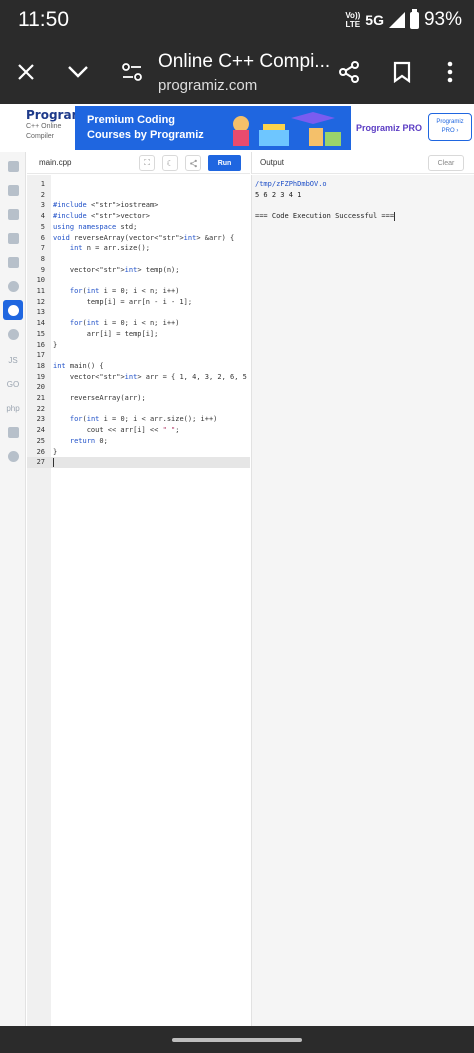  Describe the element at coordinates (42, 184) in the screenshot. I see `line-number: 1` at that location.